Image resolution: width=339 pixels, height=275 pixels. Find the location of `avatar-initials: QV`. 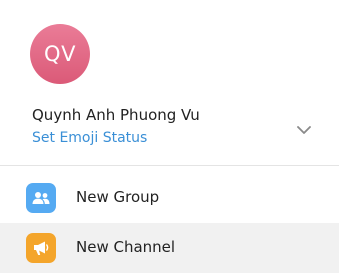

avatar-initials: QV is located at coordinates (60, 54).